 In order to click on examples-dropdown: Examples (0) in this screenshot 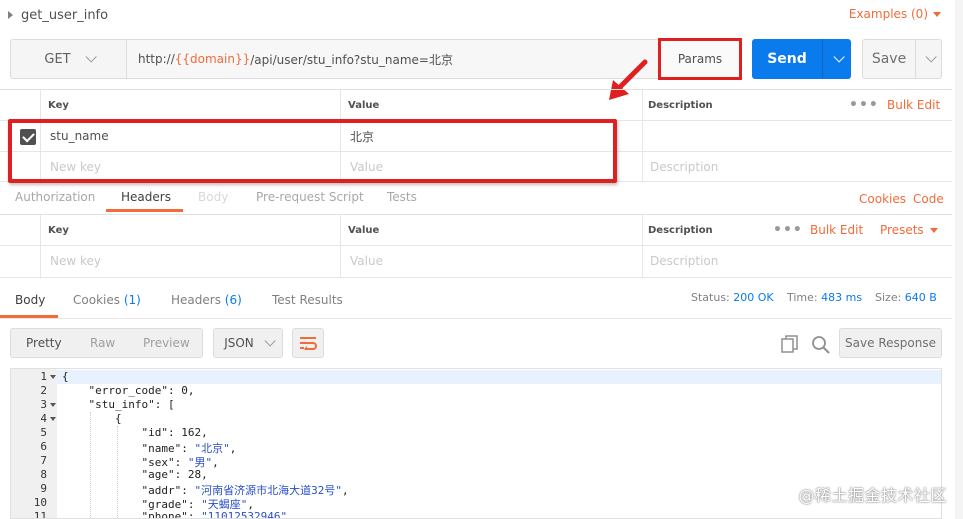, I will do `click(895, 14)`.